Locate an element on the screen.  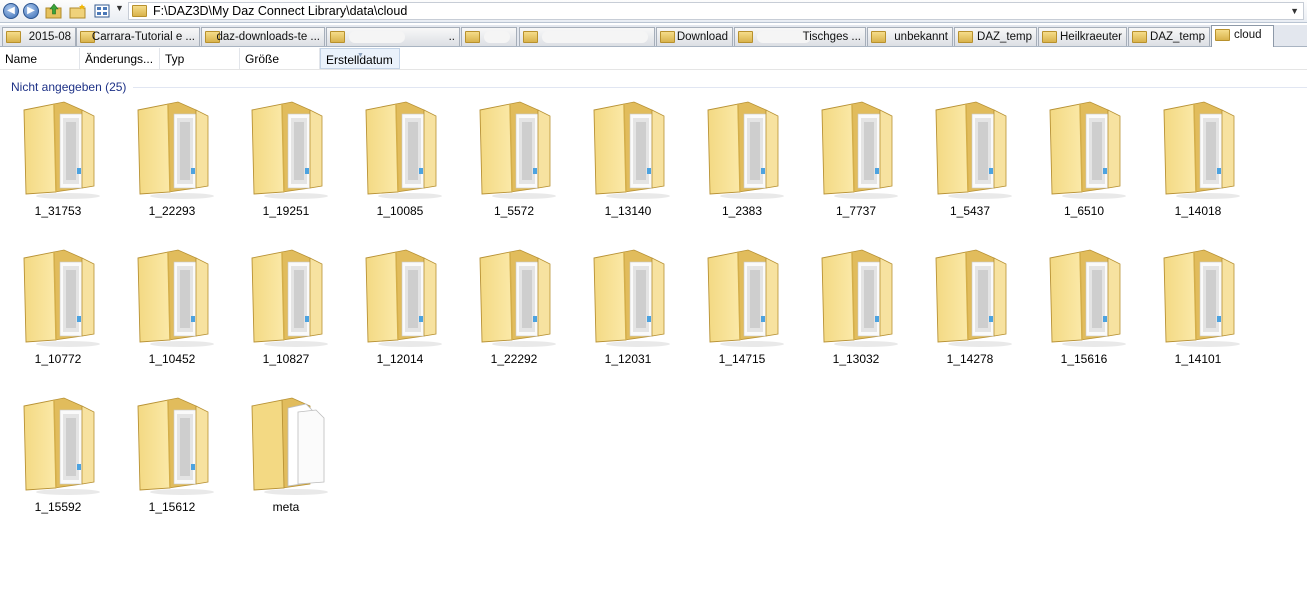
folder-item: meta is located at coordinates (286, 460).